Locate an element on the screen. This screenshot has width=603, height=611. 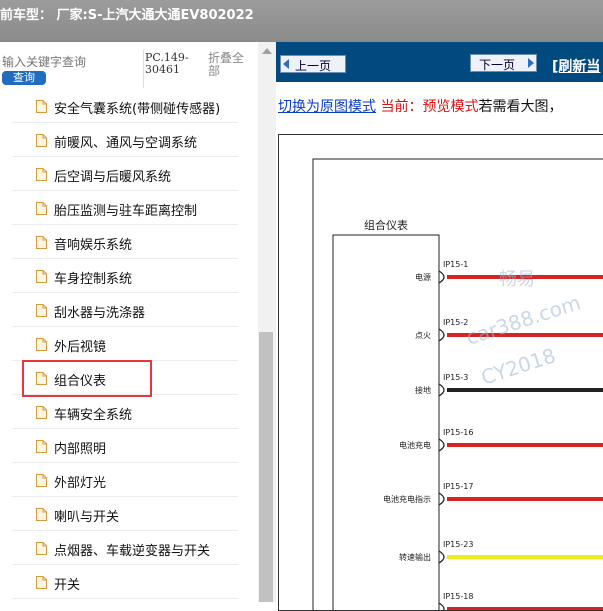
window-title: 前车型： 厂家:S-上汽大通大通EV802022 is located at coordinates (127, 15).